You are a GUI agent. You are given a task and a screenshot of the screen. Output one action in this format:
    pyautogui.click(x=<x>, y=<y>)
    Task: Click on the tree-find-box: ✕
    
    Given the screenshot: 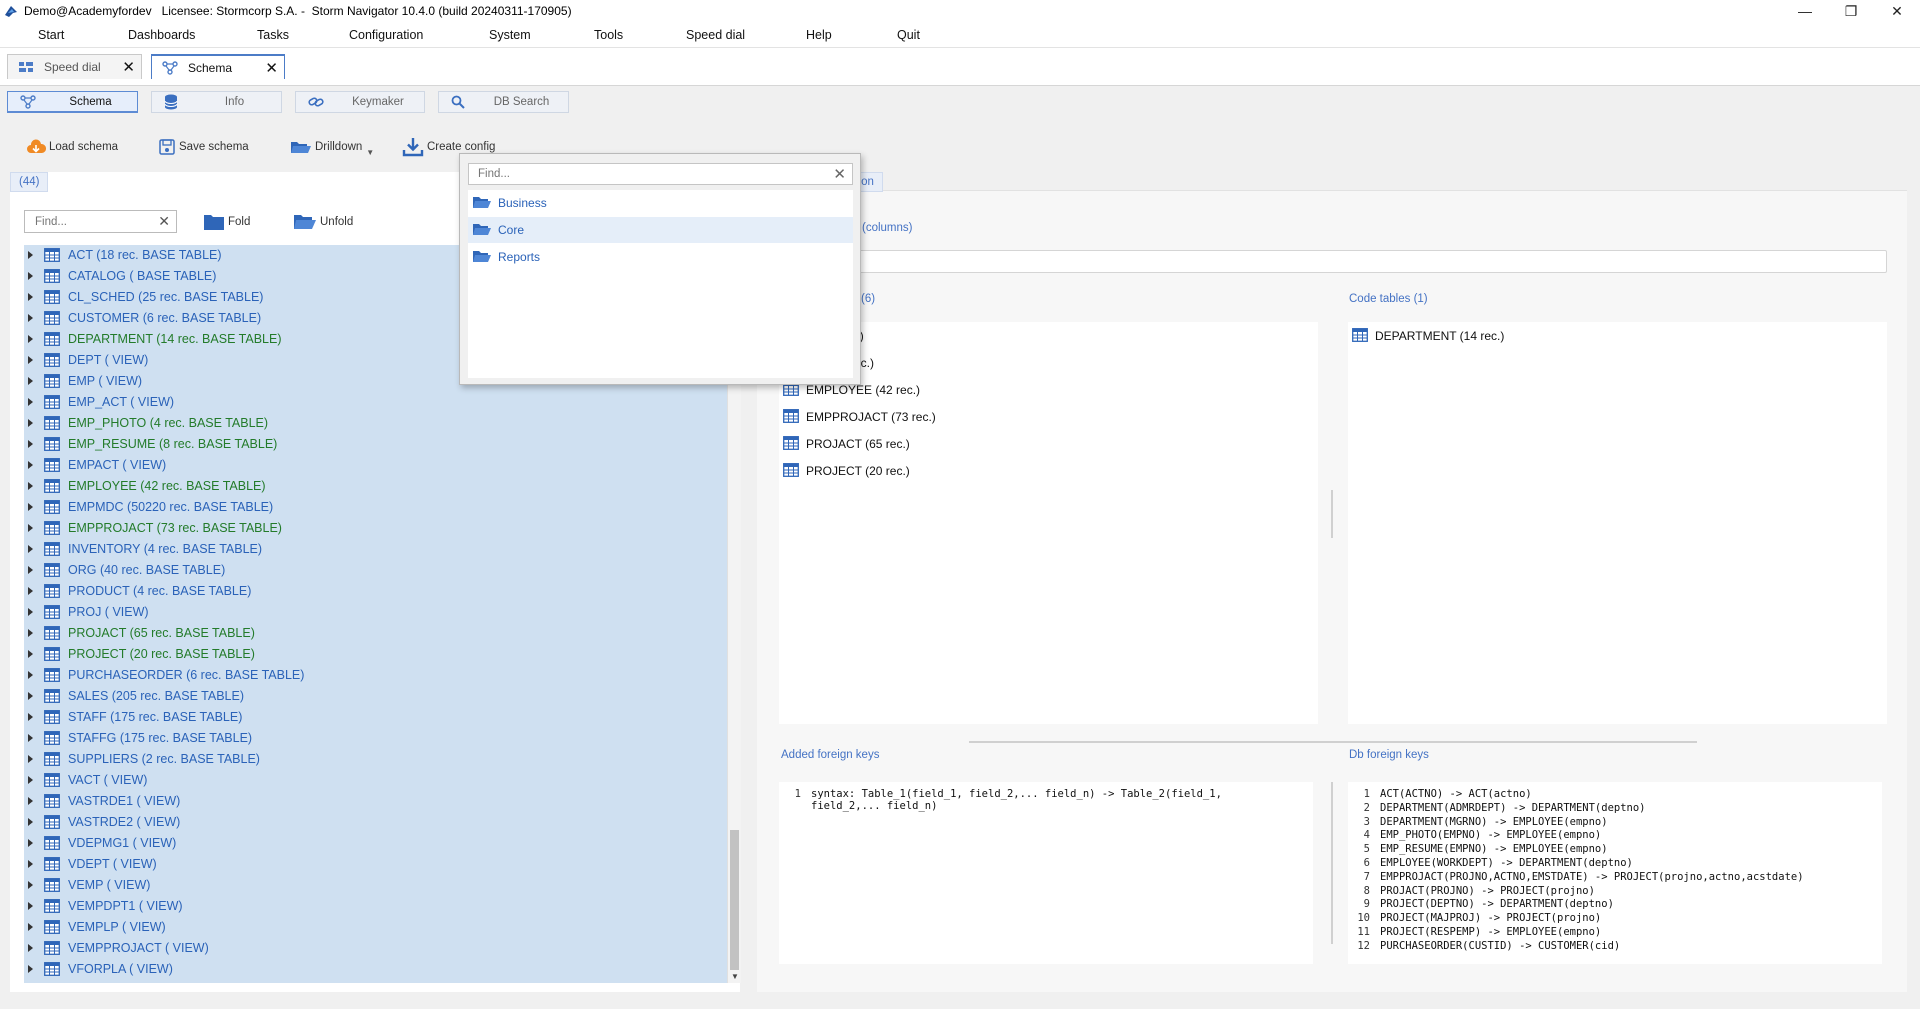 What is the action you would take?
    pyautogui.click(x=100, y=221)
    